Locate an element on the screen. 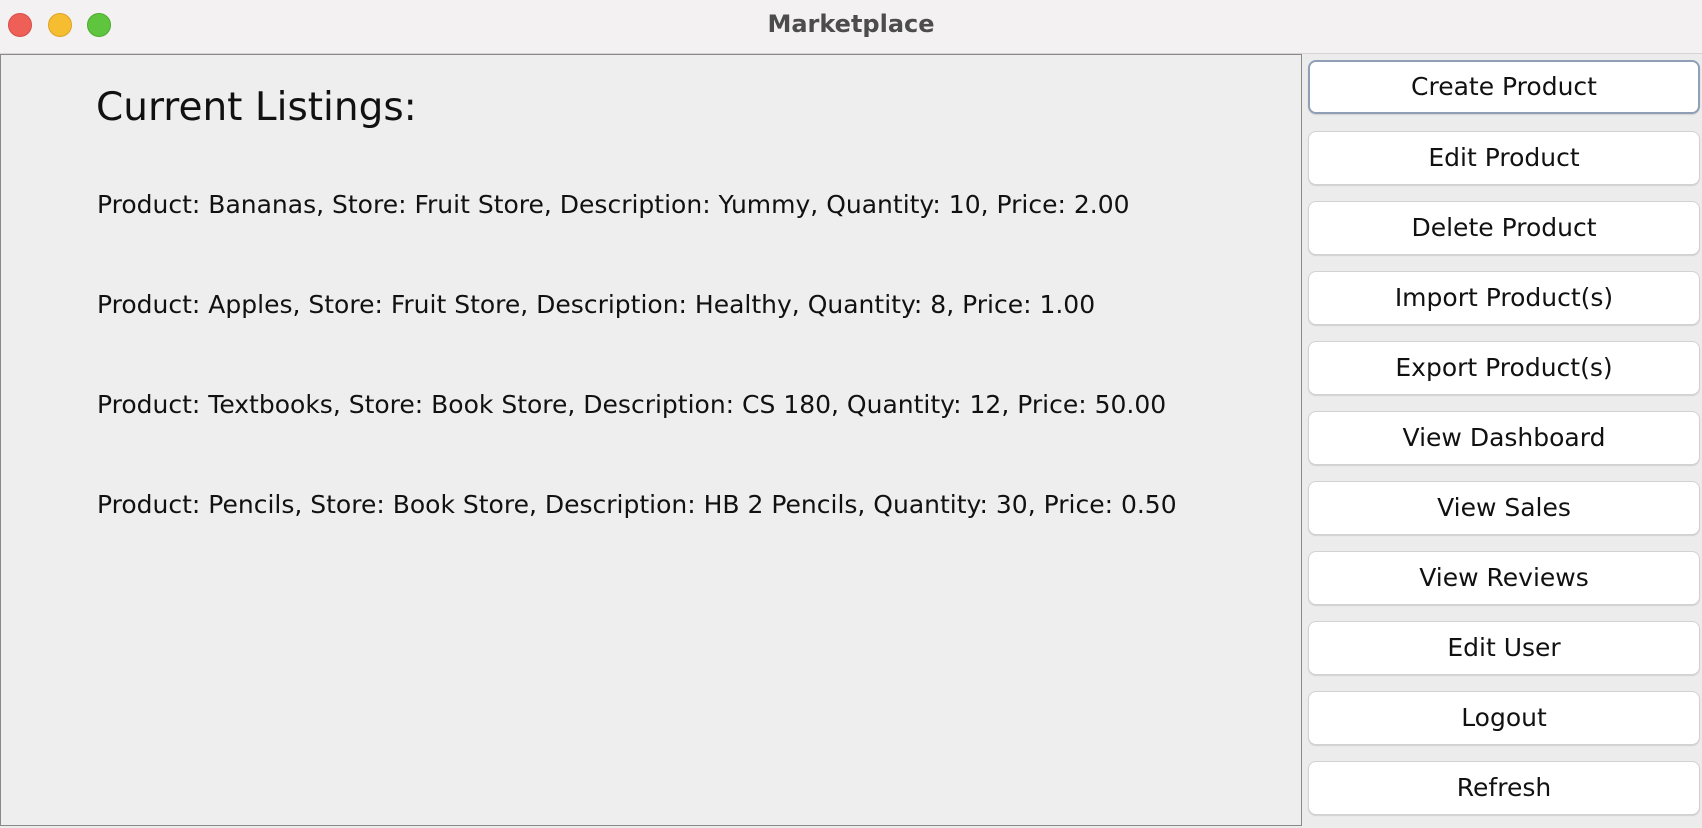 The image size is (1702, 828). view-reviews-button: View Reviews is located at coordinates (1504, 578).